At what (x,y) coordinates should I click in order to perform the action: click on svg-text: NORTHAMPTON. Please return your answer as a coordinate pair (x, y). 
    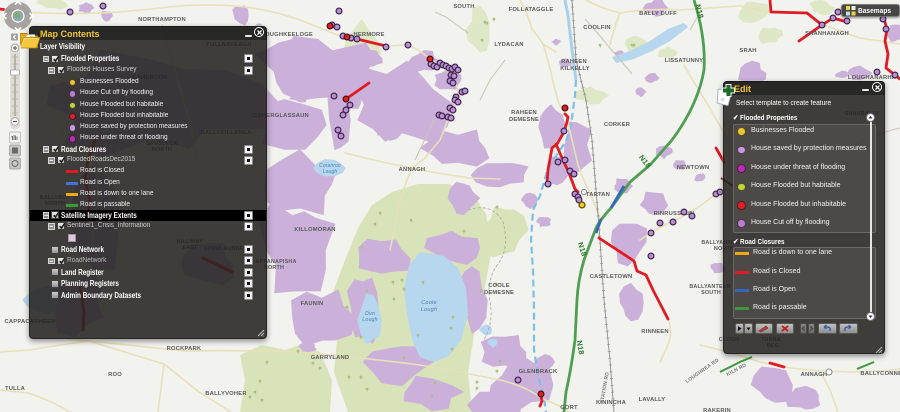
    Looking at the image, I should click on (162, 20).